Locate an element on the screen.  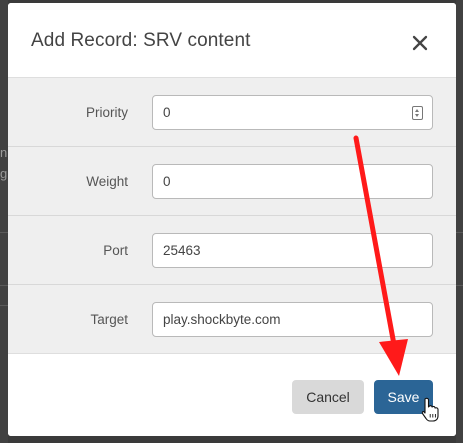
backdrop-glyph: g is located at coordinates (4, 173).